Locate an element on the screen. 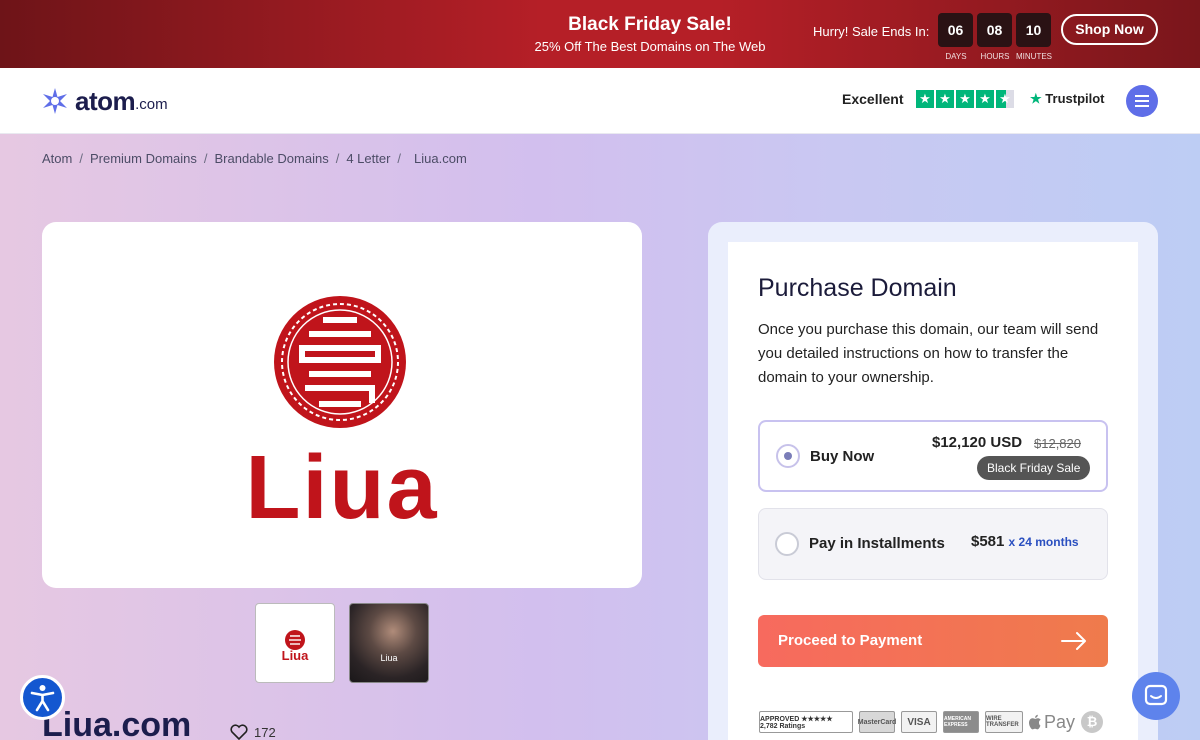 The height and width of the screenshot is (740, 1200). installments-price-wrap: $581 x 24 months is located at coordinates (1025, 541).